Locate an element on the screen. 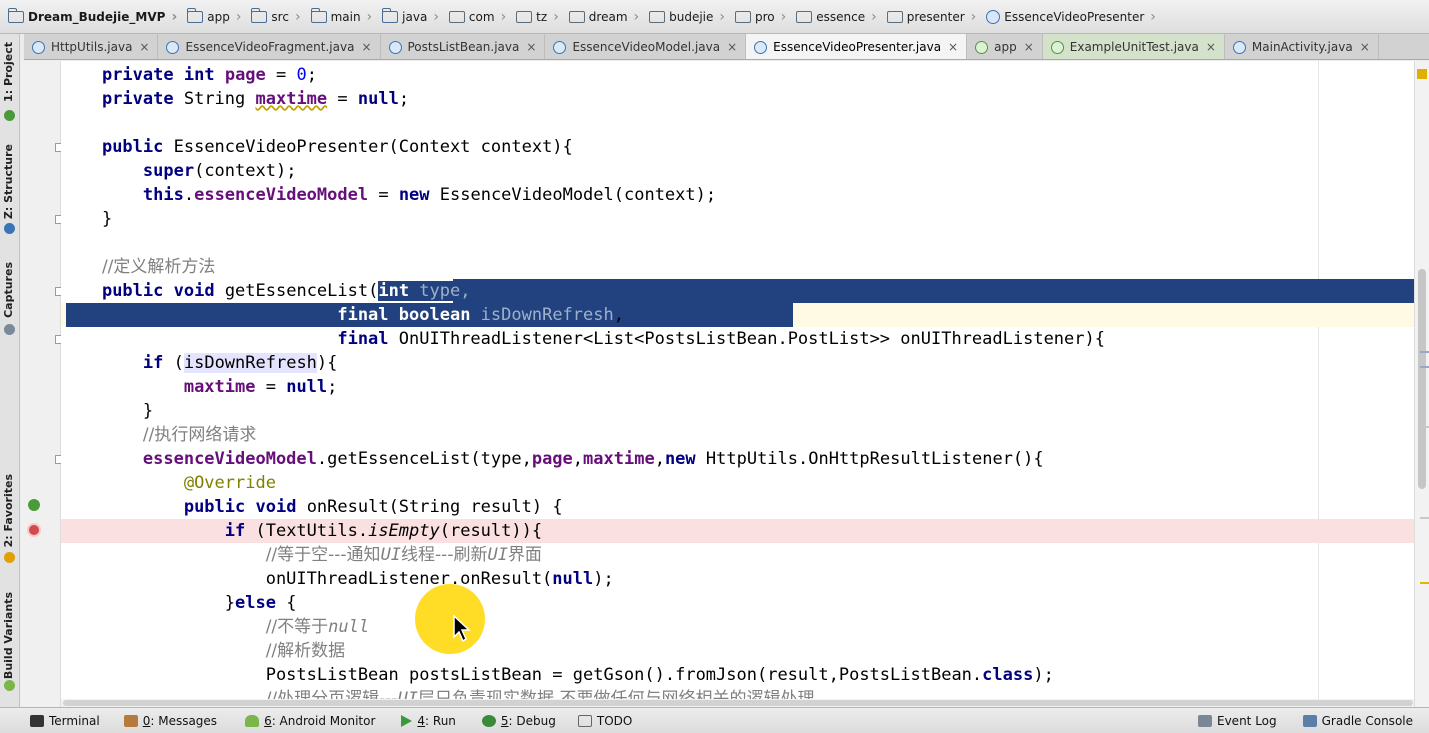 Image resolution: width=1429 pixels, height=733 pixels. tab-mainactivity: MainActivity.java × is located at coordinates (1302, 46).